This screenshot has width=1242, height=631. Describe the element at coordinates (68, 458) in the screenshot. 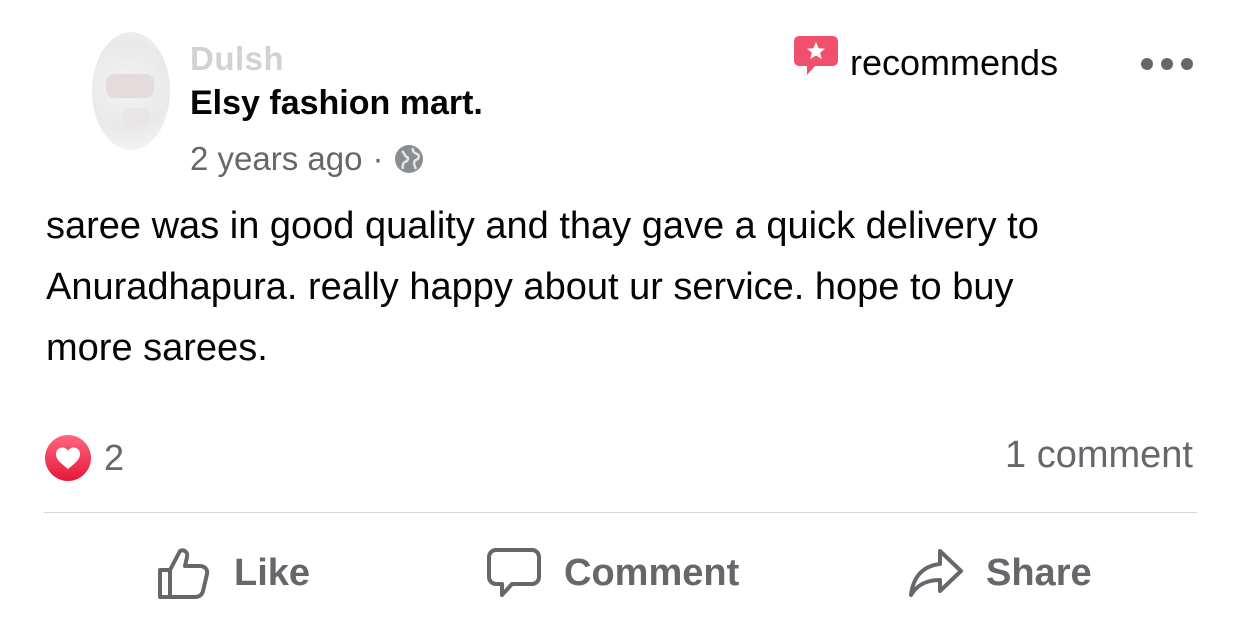

I see `love-heart-icon` at that location.